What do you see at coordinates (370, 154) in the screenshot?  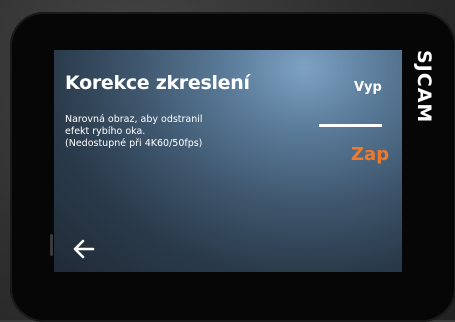 I see `option-on-button: Zap` at bounding box center [370, 154].